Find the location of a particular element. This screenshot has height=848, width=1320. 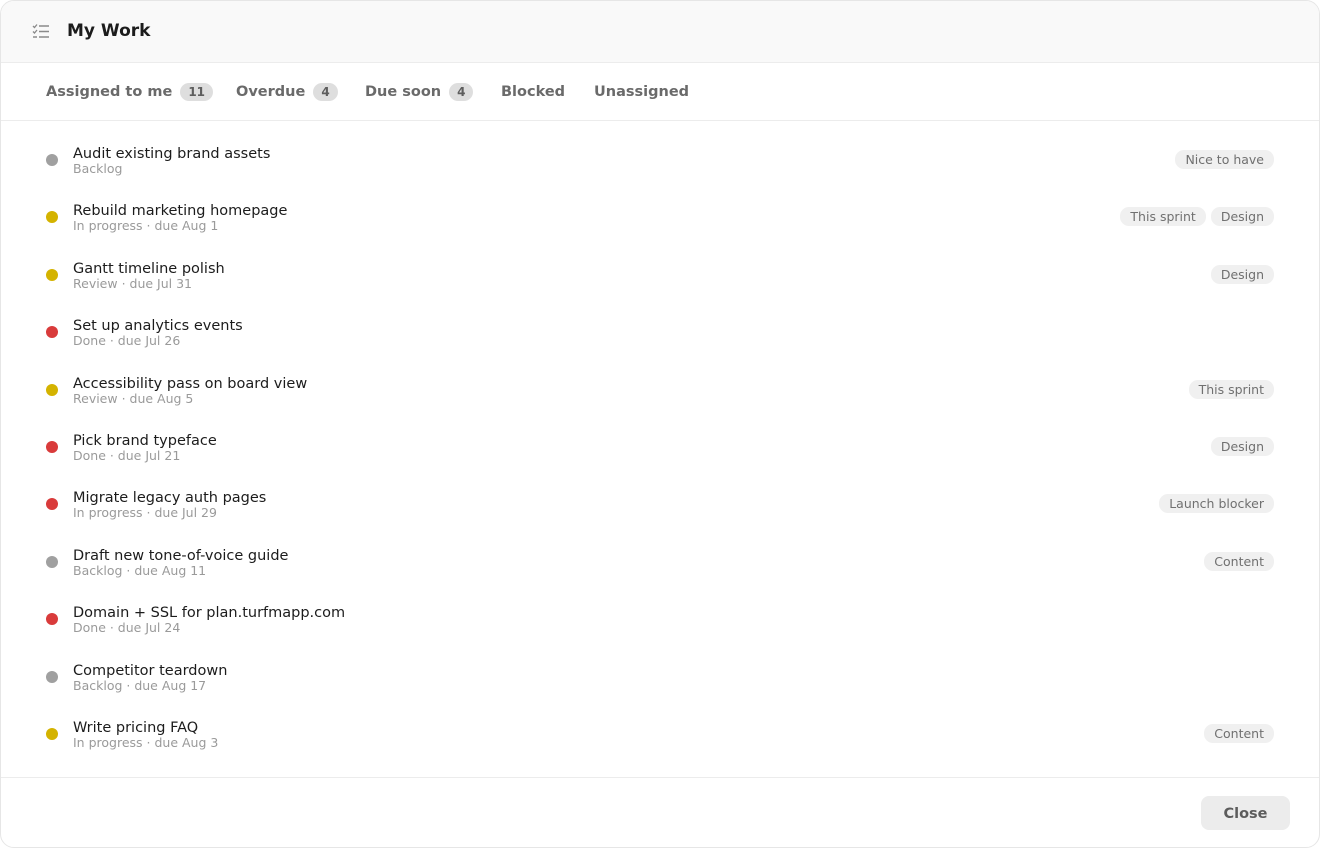

tab-label: Assigned to me is located at coordinates (109, 91).